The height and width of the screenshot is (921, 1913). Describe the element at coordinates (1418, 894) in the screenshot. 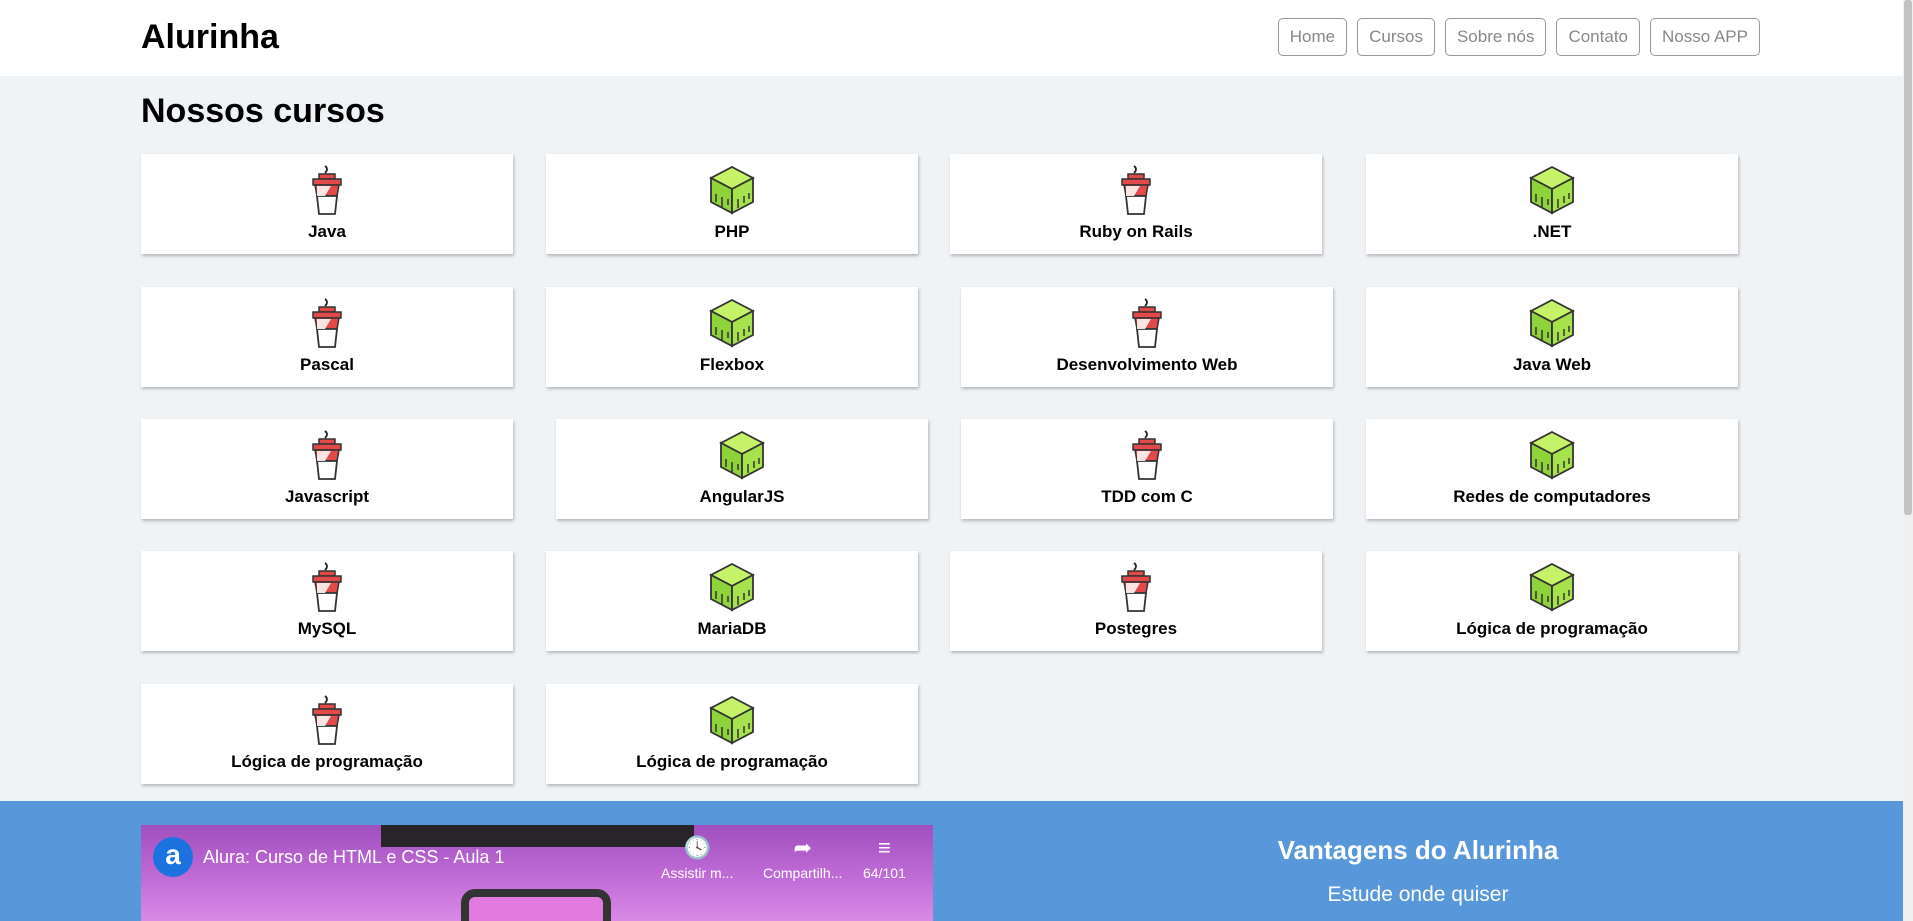

I see `advantages-subtitle: Estude onde quiser` at that location.